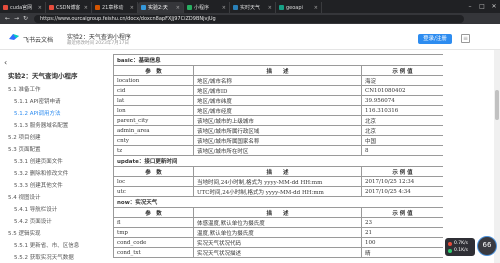  Describe the element at coordinates (278, 90) in the screenshot. I see `table-row: cid 地区/城市ID CN101080402` at that location.